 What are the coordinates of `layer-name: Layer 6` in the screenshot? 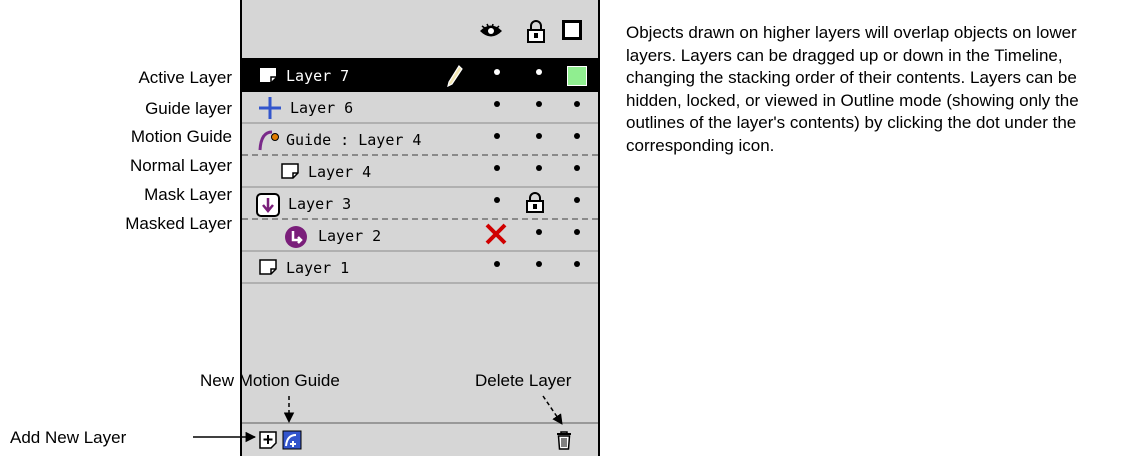 It's located at (322, 108).